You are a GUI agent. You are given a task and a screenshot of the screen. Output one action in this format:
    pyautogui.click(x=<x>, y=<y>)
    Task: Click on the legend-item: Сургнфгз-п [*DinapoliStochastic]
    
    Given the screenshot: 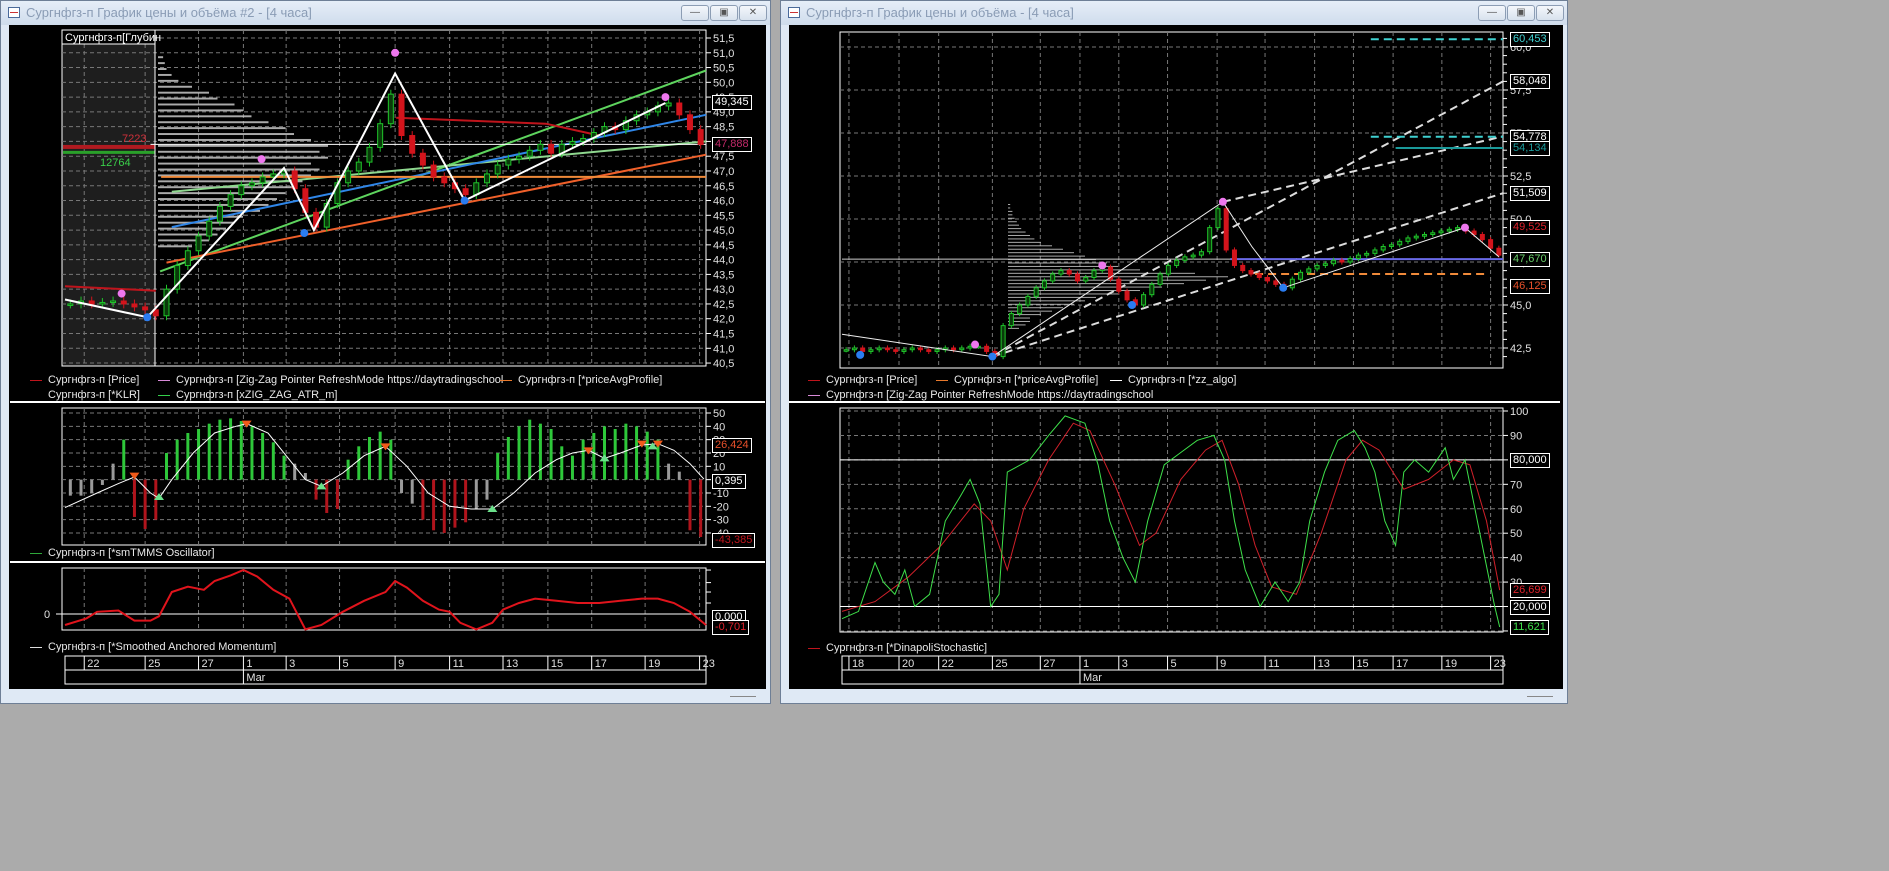 What is the action you would take?
    pyautogui.click(x=897, y=648)
    